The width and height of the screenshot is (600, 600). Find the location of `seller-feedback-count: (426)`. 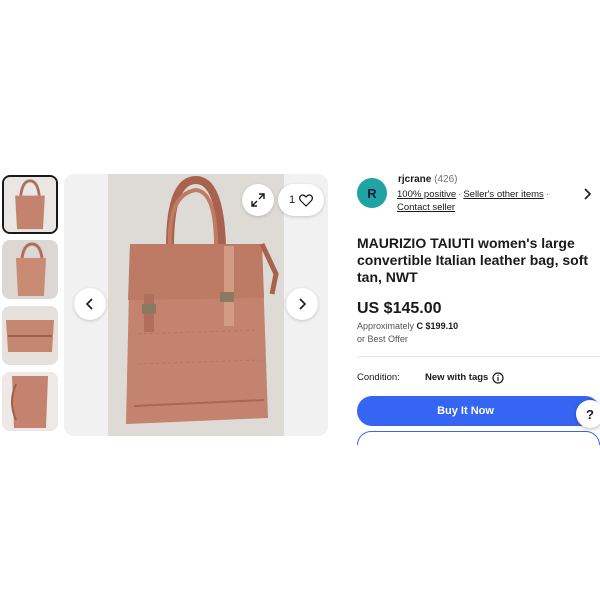

seller-feedback-count: (426) is located at coordinates (446, 179).